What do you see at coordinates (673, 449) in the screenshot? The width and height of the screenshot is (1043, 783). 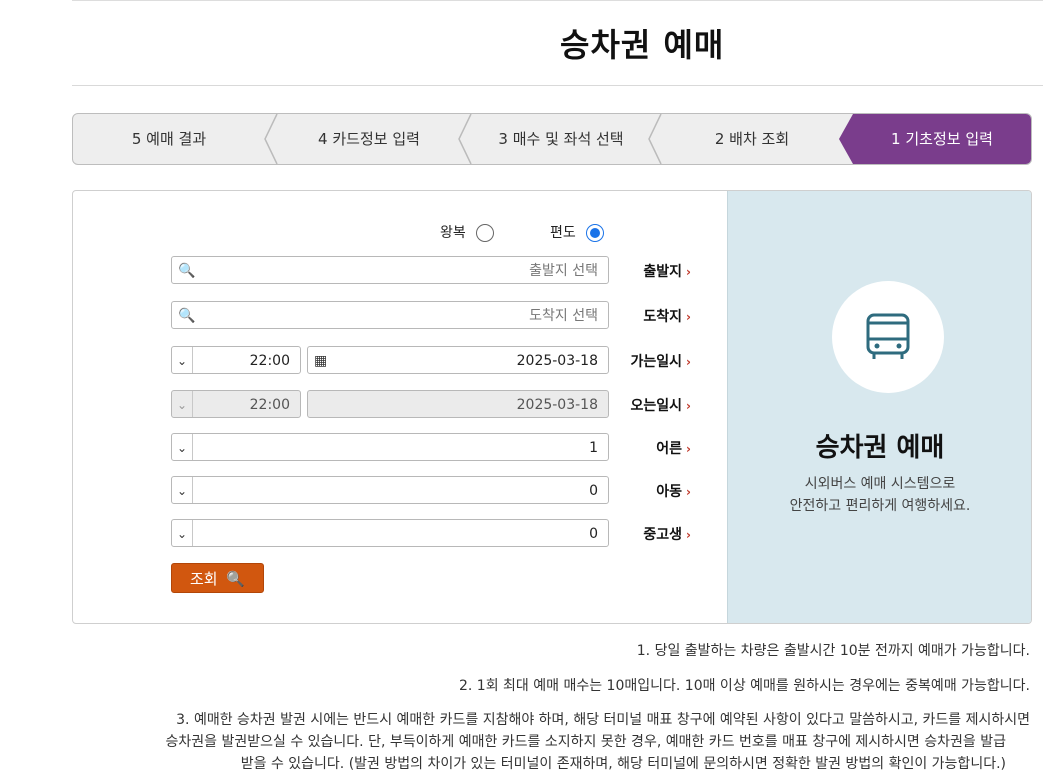 I see `adult-label: 어른 ›` at bounding box center [673, 449].